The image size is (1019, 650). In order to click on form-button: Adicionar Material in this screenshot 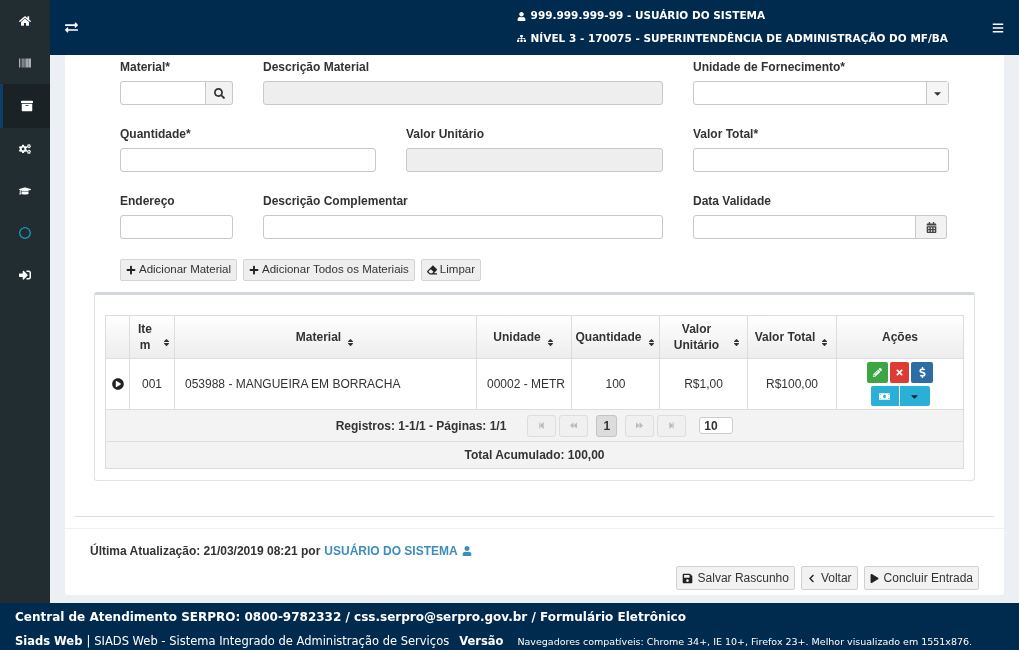, I will do `click(179, 270)`.